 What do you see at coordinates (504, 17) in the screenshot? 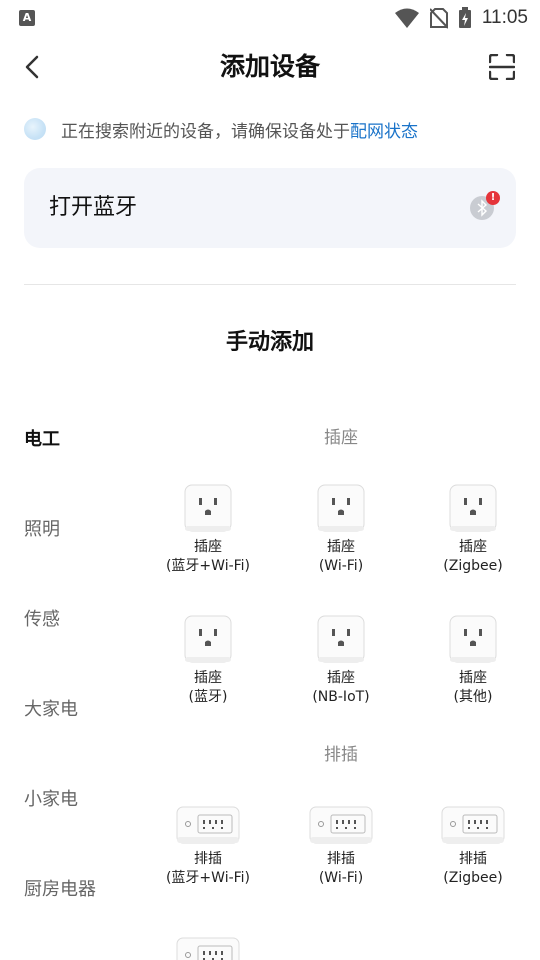
I see `clock: 11:05` at bounding box center [504, 17].